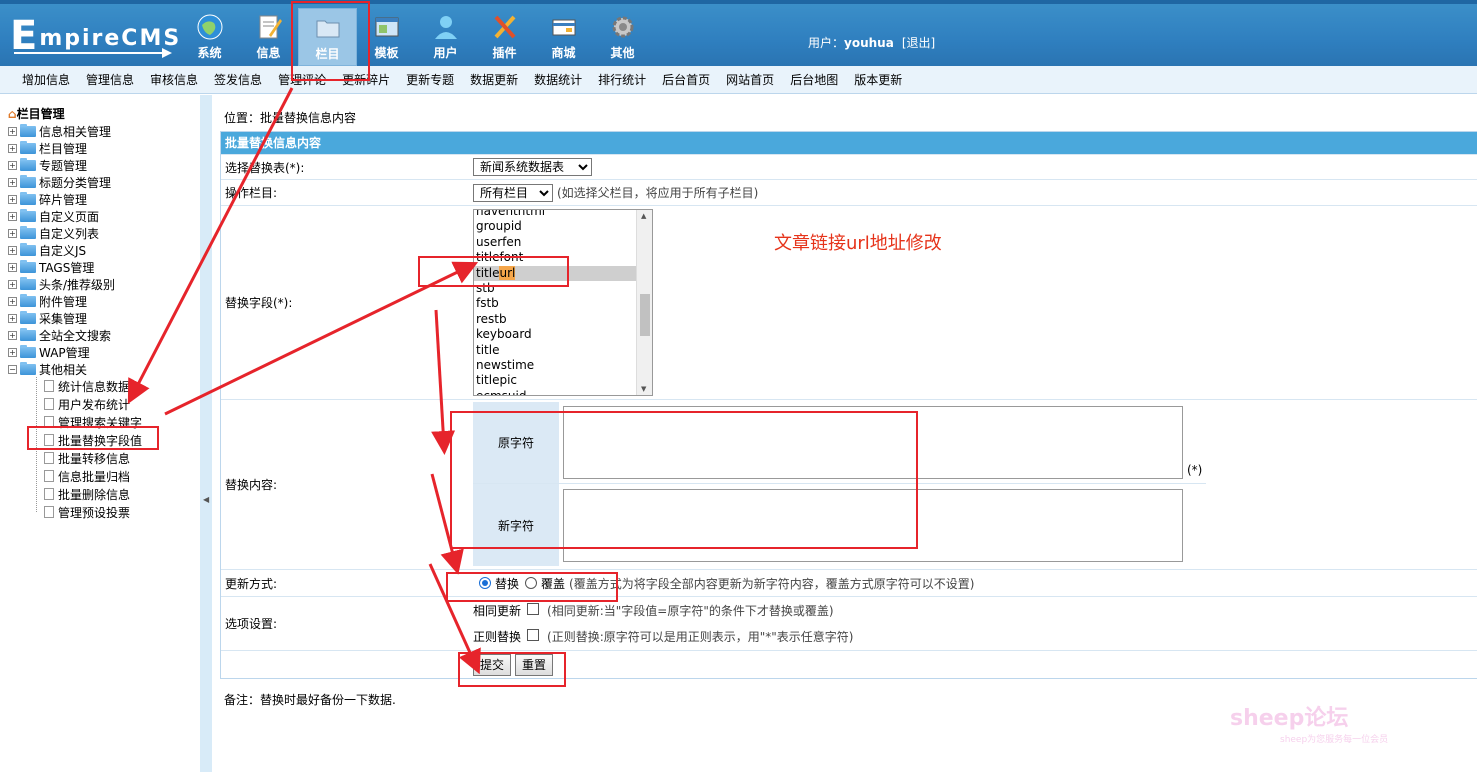 The height and width of the screenshot is (772, 1477). Describe the element at coordinates (47, 369) in the screenshot. I see `tree-item: − 其他相关` at that location.